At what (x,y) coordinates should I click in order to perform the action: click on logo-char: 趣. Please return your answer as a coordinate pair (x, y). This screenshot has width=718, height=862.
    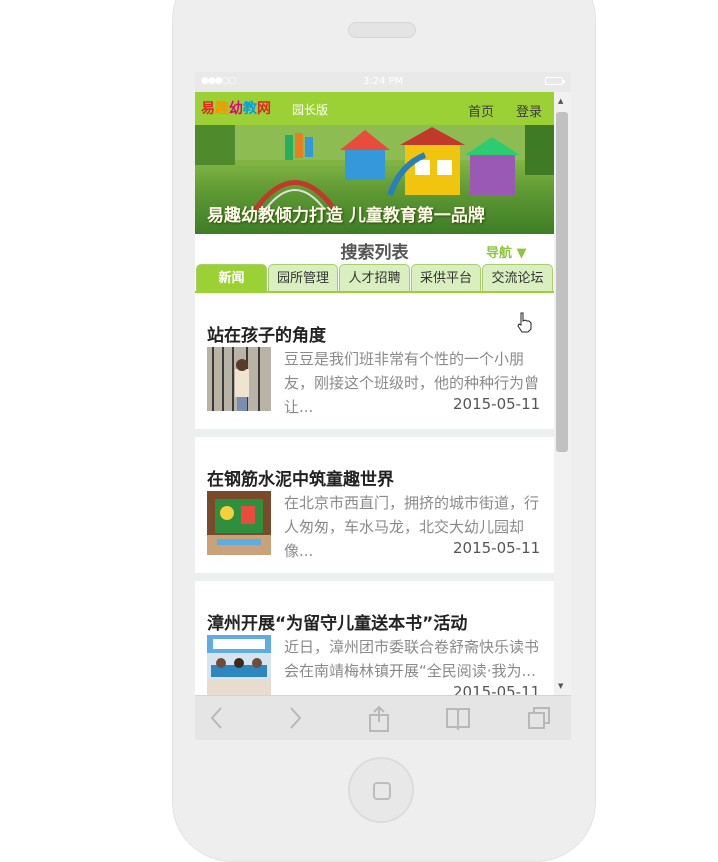
    Looking at the image, I should click on (222, 109).